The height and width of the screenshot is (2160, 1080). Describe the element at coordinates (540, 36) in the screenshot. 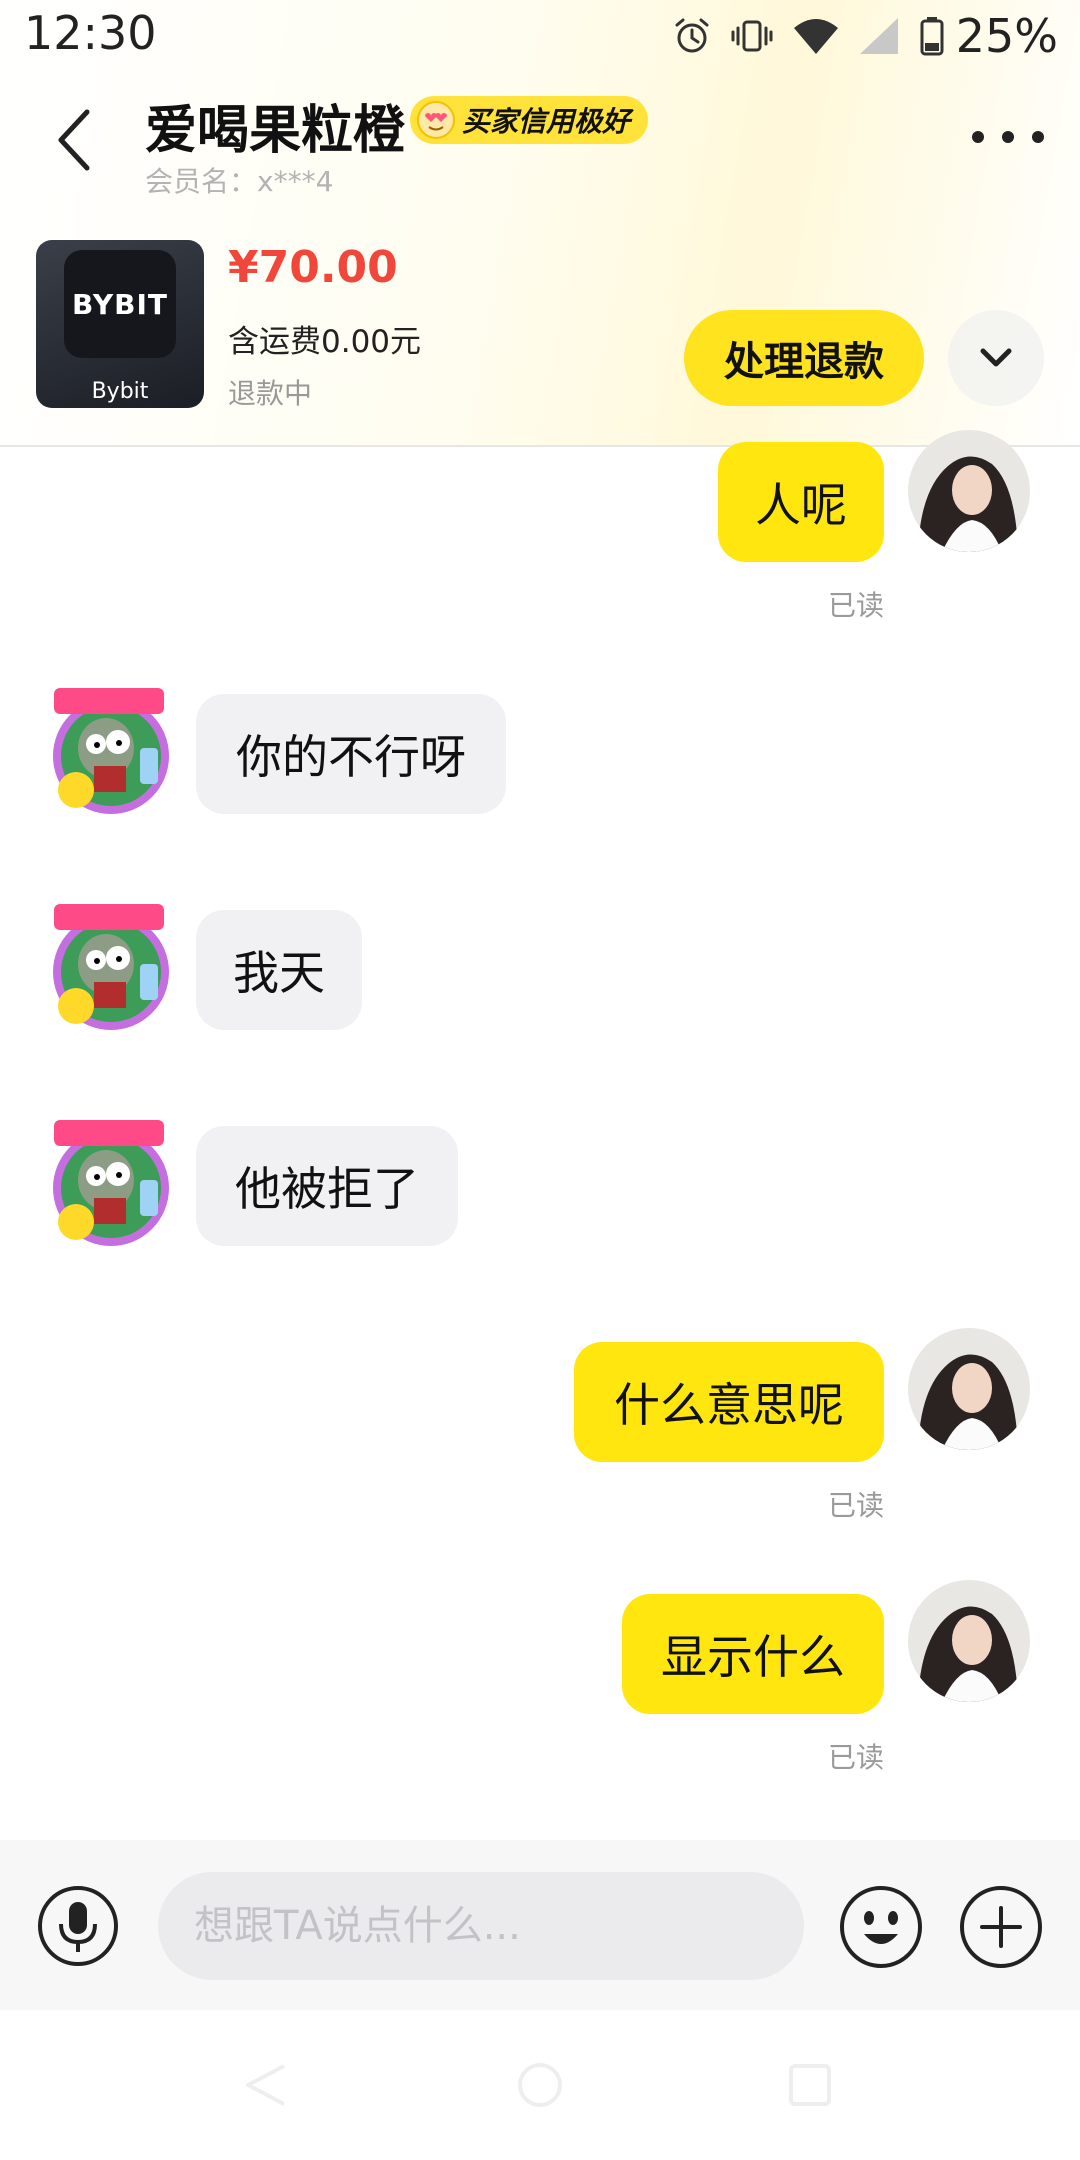

I see `status-bar: 12:30 25%` at that location.